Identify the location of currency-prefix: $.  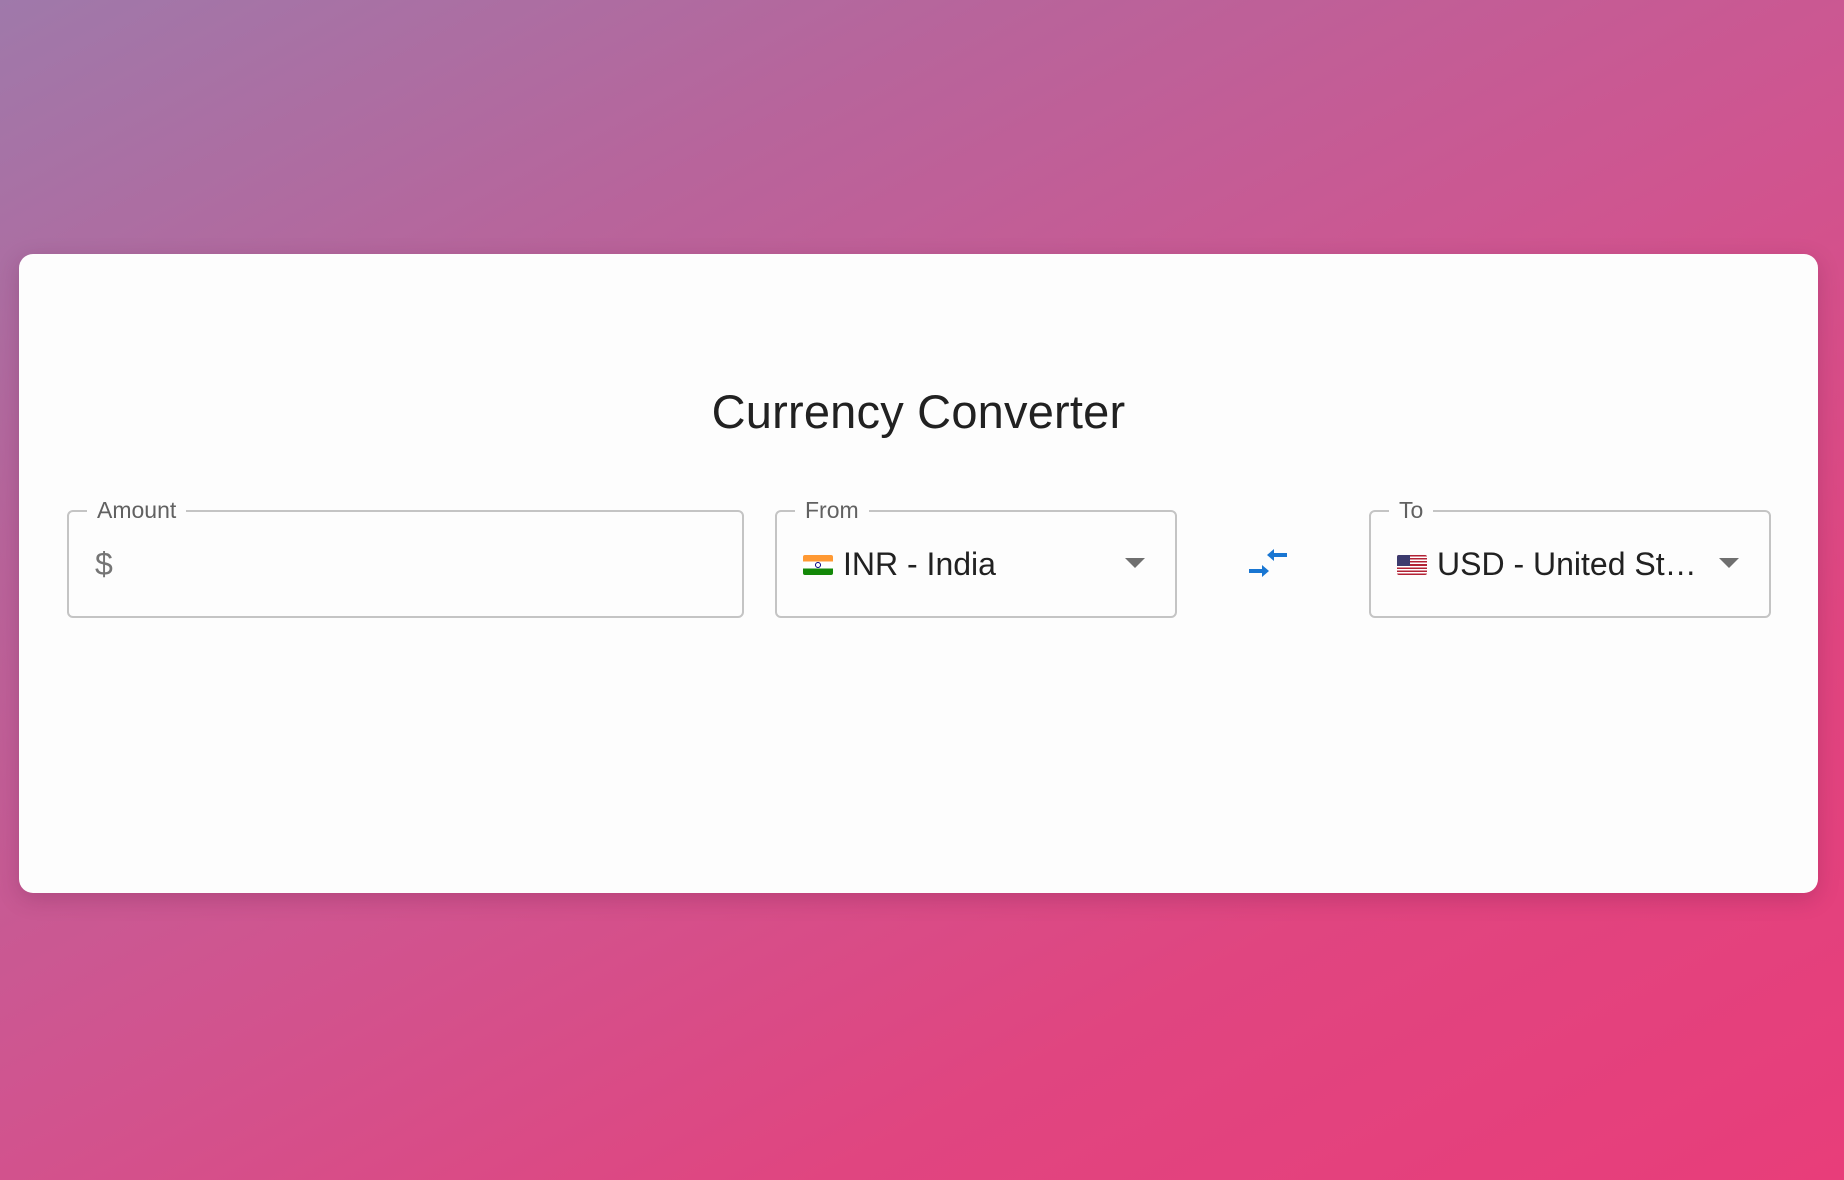
(104, 564).